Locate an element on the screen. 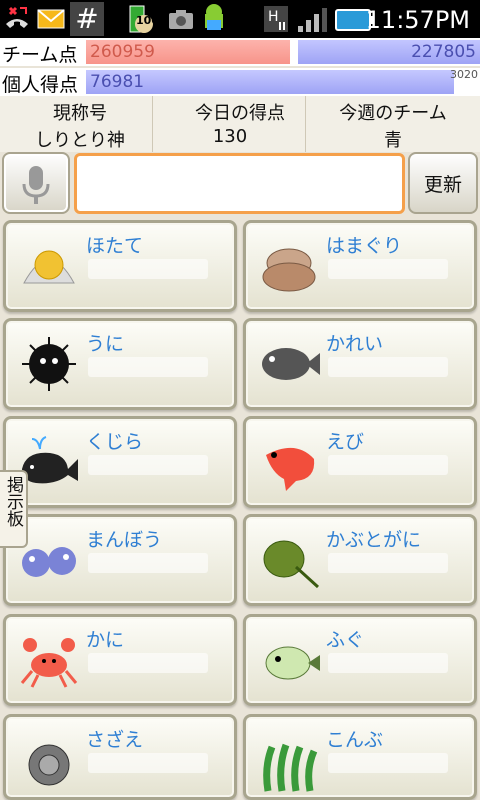  mail-icon is located at coordinates (51, 19).